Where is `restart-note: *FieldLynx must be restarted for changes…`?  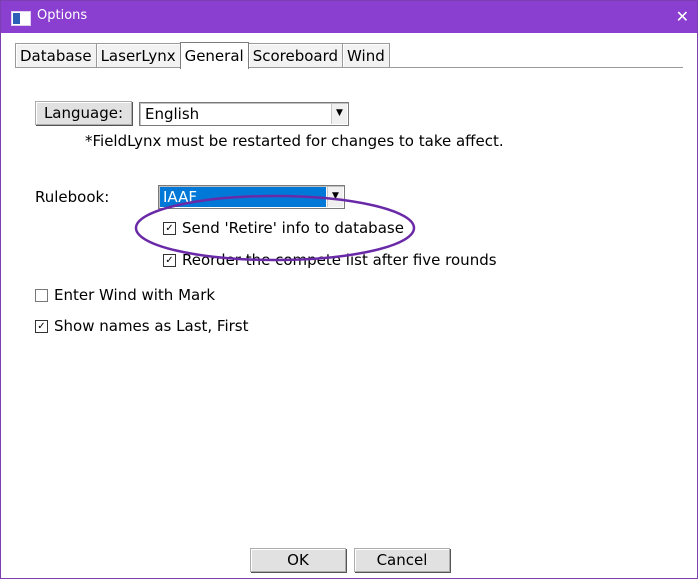
restart-note: *FieldLynx must be restarted for changes… is located at coordinates (294, 141).